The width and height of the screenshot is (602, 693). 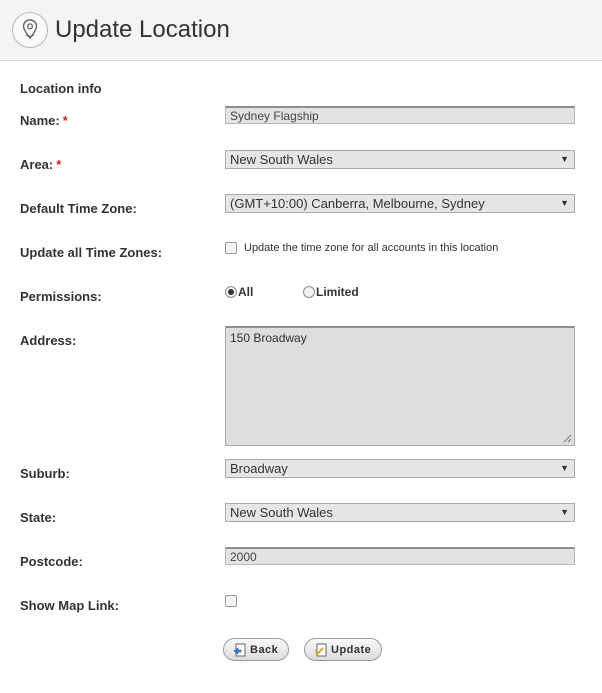 I want to click on time-zone-select: (GMT+10:00) Canberra, Melbourne, Sydney ▼, so click(x=400, y=203).